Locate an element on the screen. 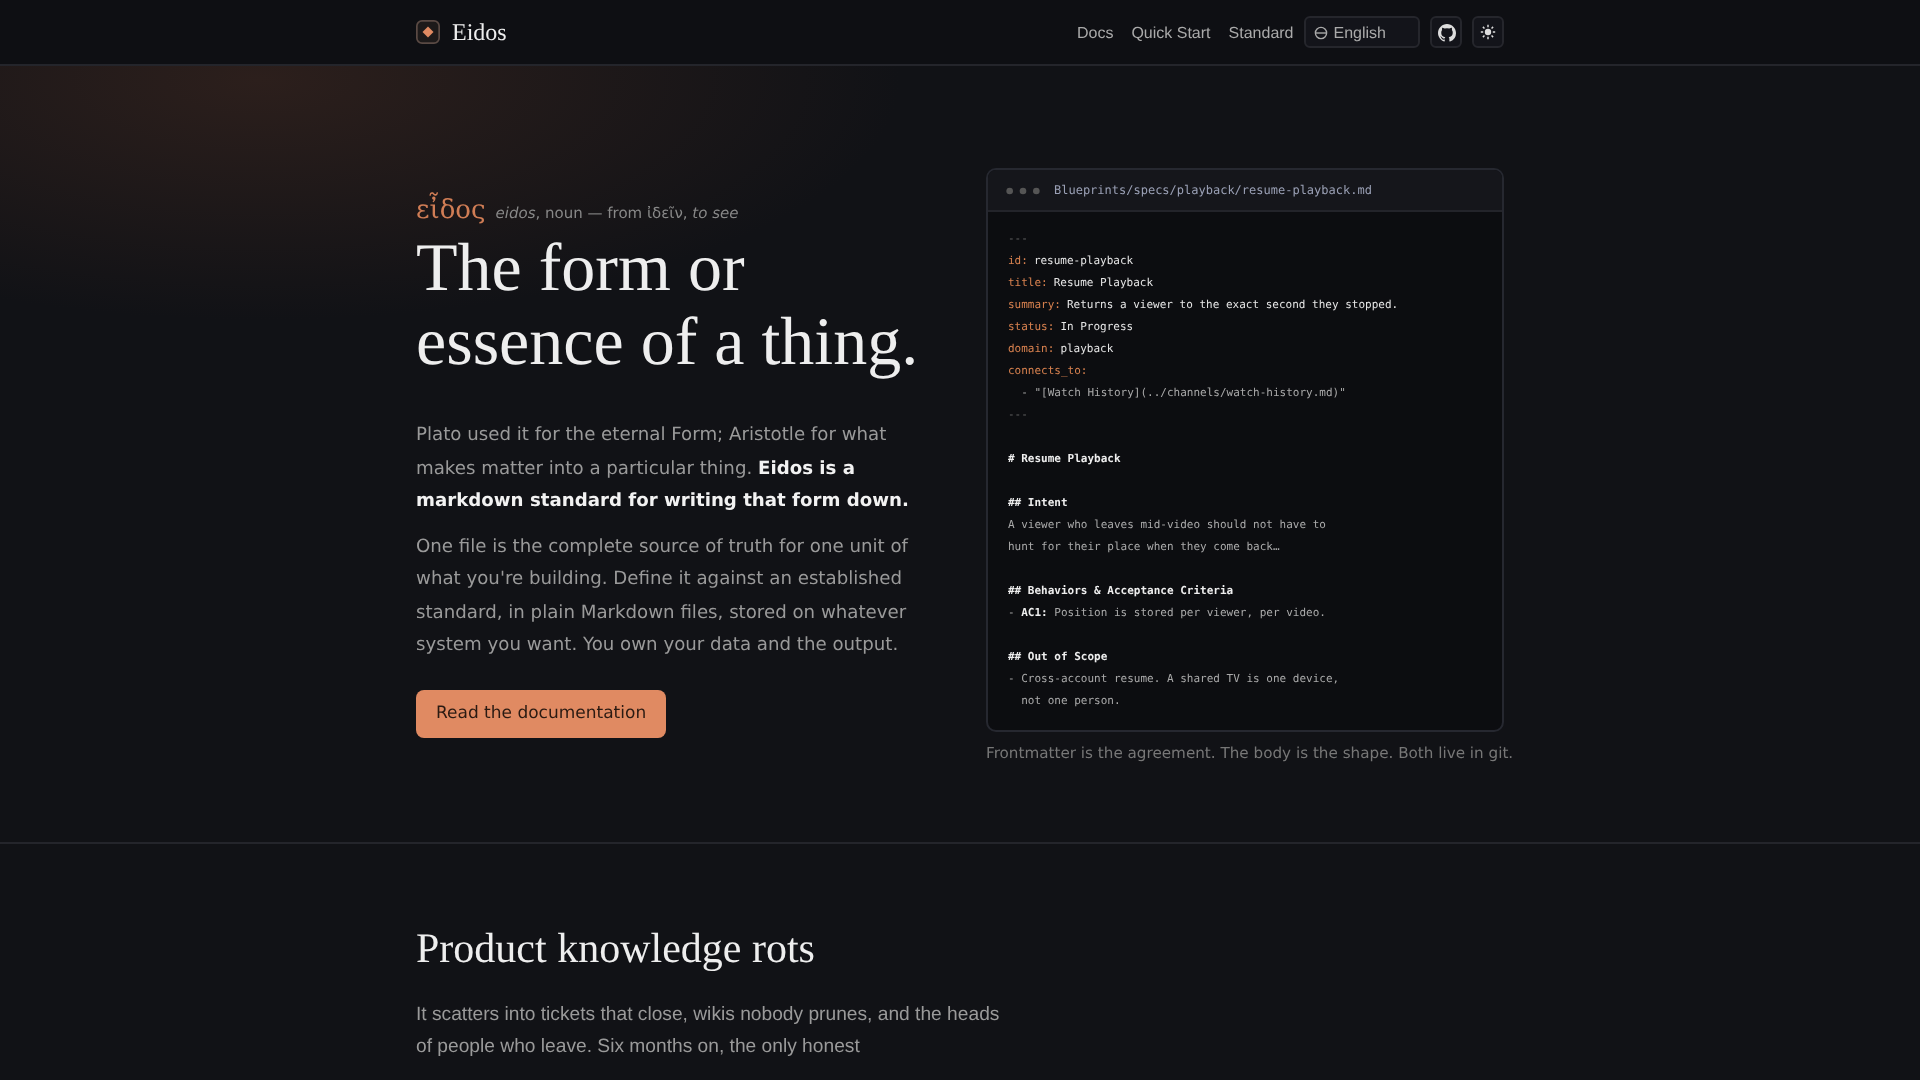  hero-title: The form or essence of a thing. is located at coordinates (668, 306).